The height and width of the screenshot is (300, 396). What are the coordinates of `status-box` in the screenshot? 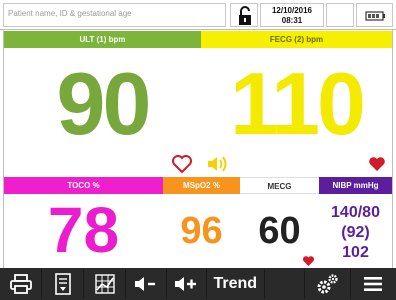 It's located at (340, 15).